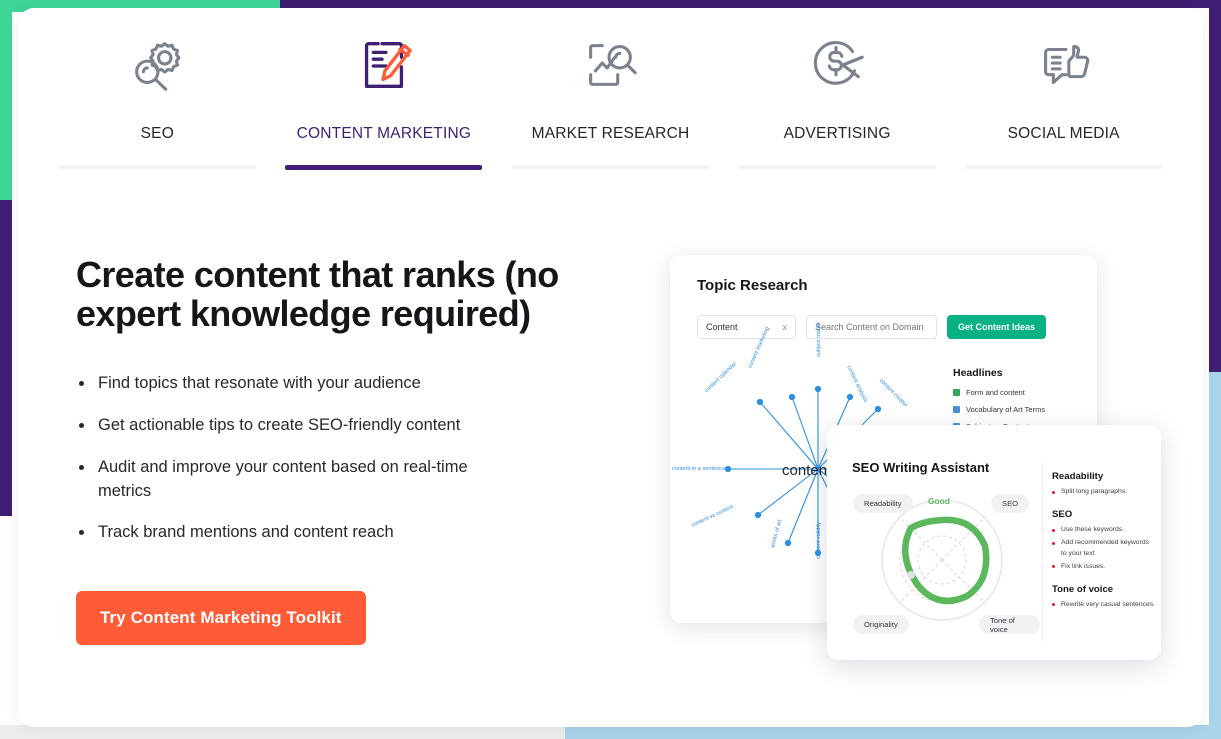 The width and height of the screenshot is (1221, 739). I want to click on recommendation-heading: Readability, so click(1078, 476).